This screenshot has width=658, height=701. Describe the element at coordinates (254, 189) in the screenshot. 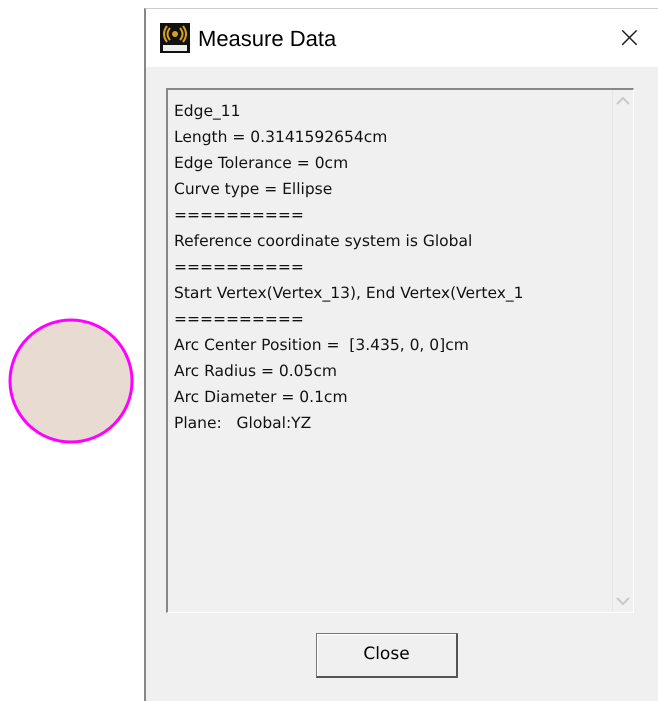

I see `output-line: Curve type = Ellipse` at that location.